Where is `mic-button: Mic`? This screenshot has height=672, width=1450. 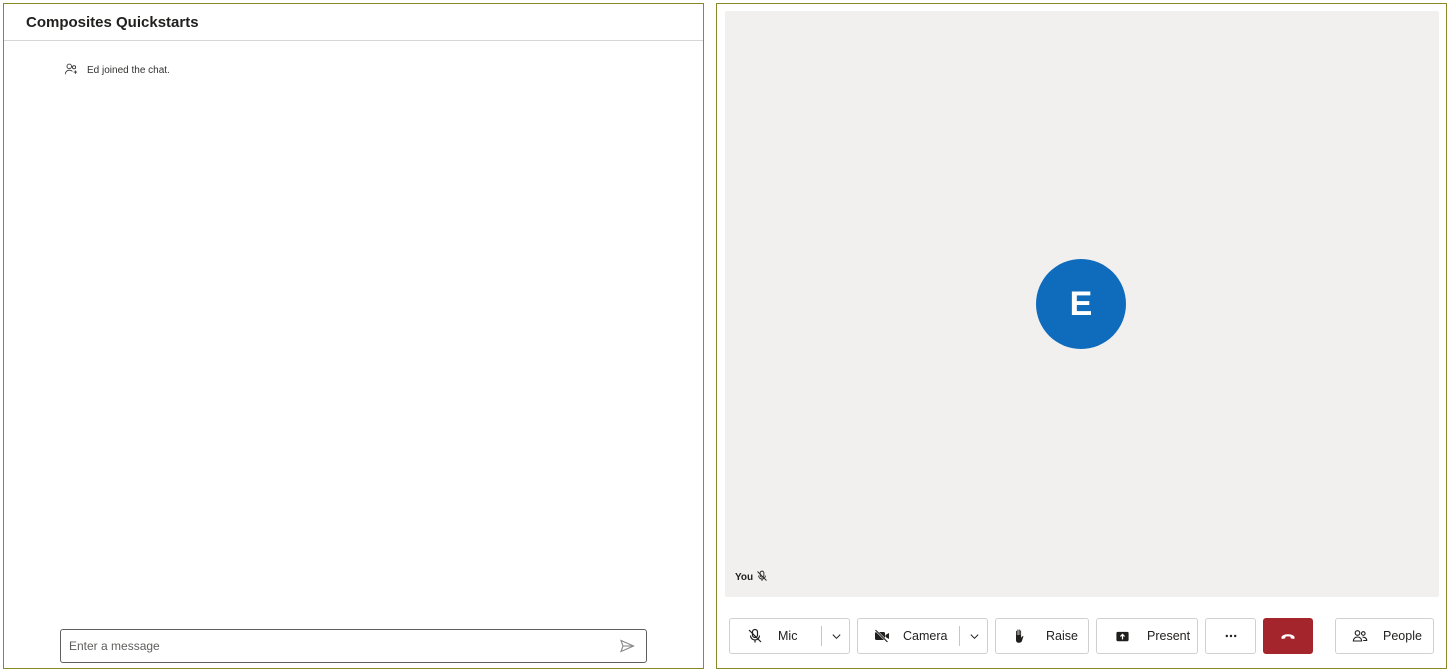
mic-button: Mic is located at coordinates (789, 636).